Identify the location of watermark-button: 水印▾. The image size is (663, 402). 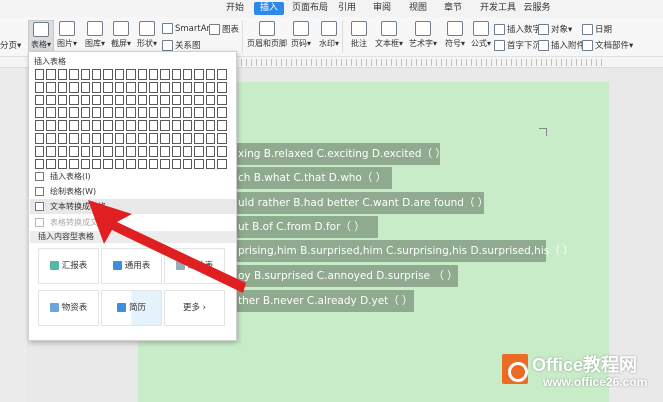
(329, 37).